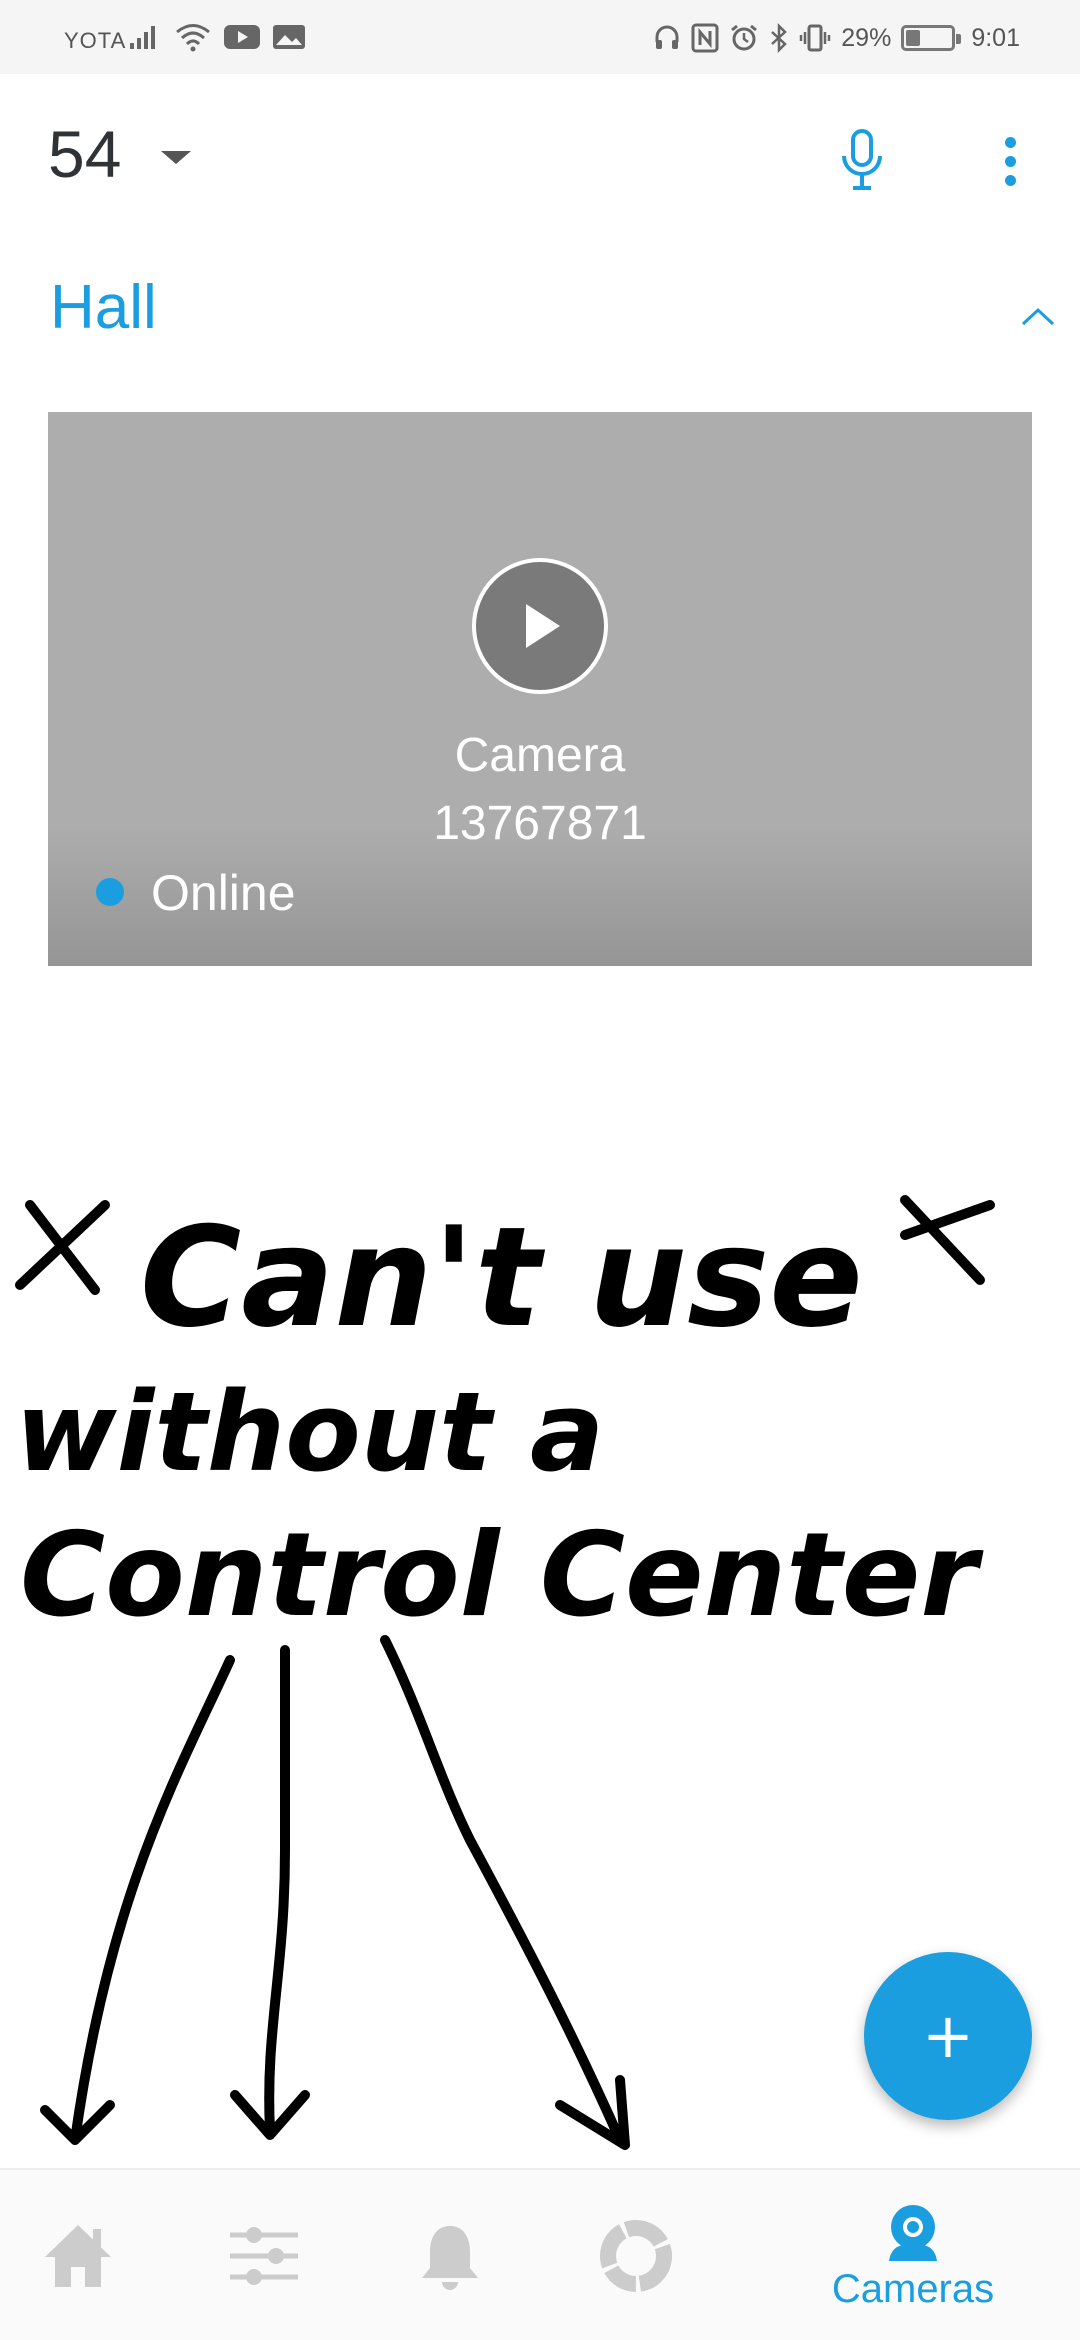 The width and height of the screenshot is (1080, 2340). What do you see at coordinates (540, 156) in the screenshot?
I see `app-header: 54` at bounding box center [540, 156].